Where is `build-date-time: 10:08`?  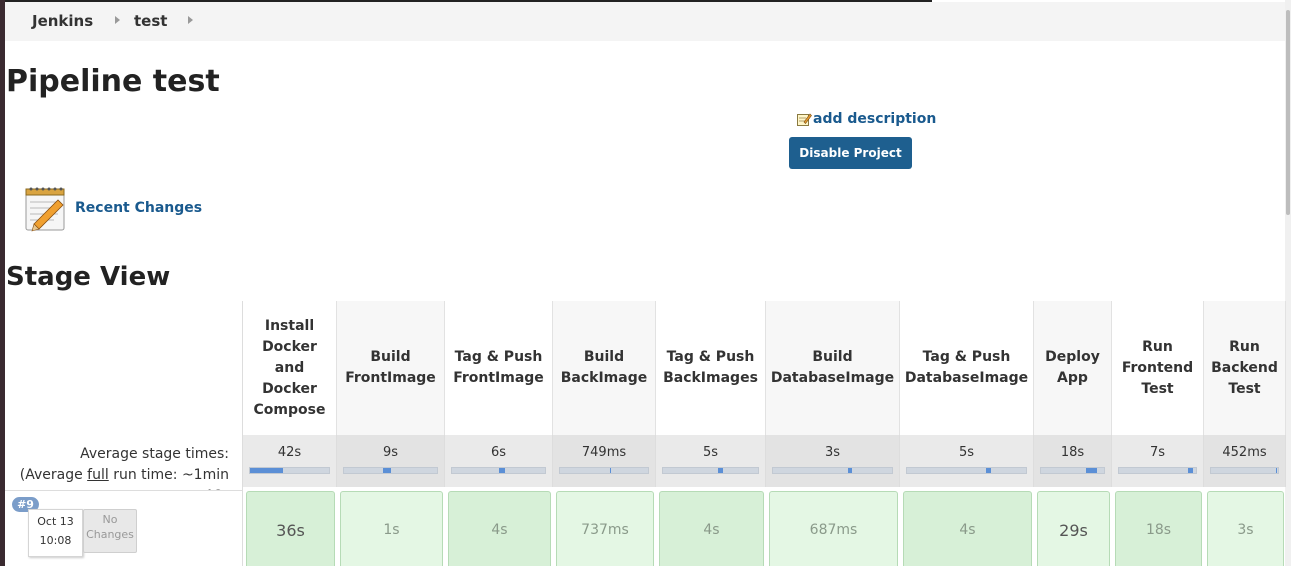
build-date-time: 10:08 is located at coordinates (55, 540).